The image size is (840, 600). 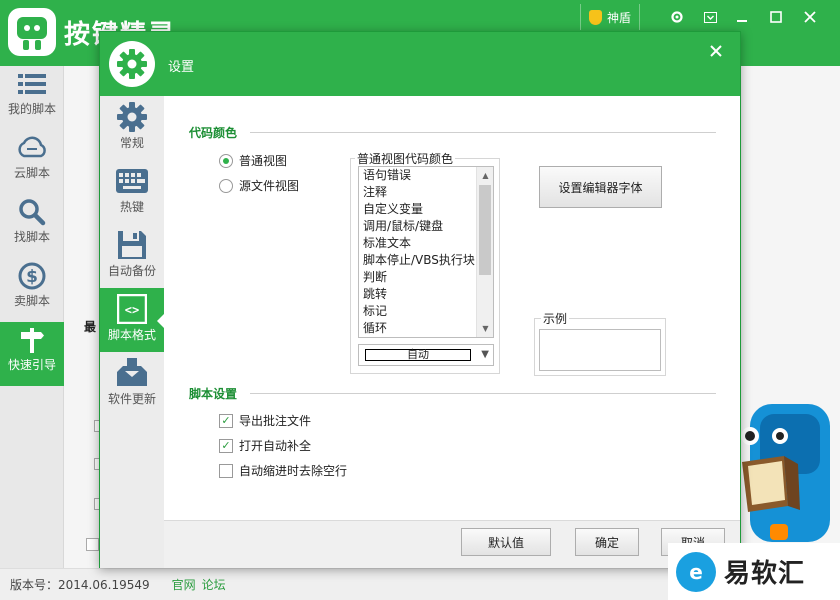 What do you see at coordinates (131, 335) in the screenshot?
I see `tab-label: 脚本格式` at bounding box center [131, 335].